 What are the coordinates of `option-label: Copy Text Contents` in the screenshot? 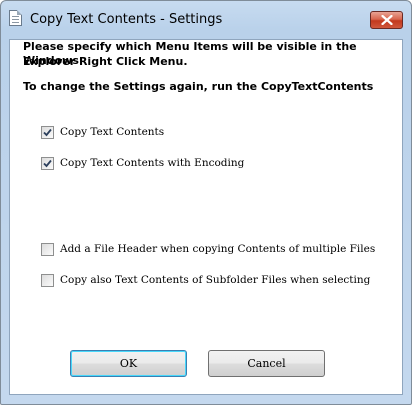 It's located at (112, 132).